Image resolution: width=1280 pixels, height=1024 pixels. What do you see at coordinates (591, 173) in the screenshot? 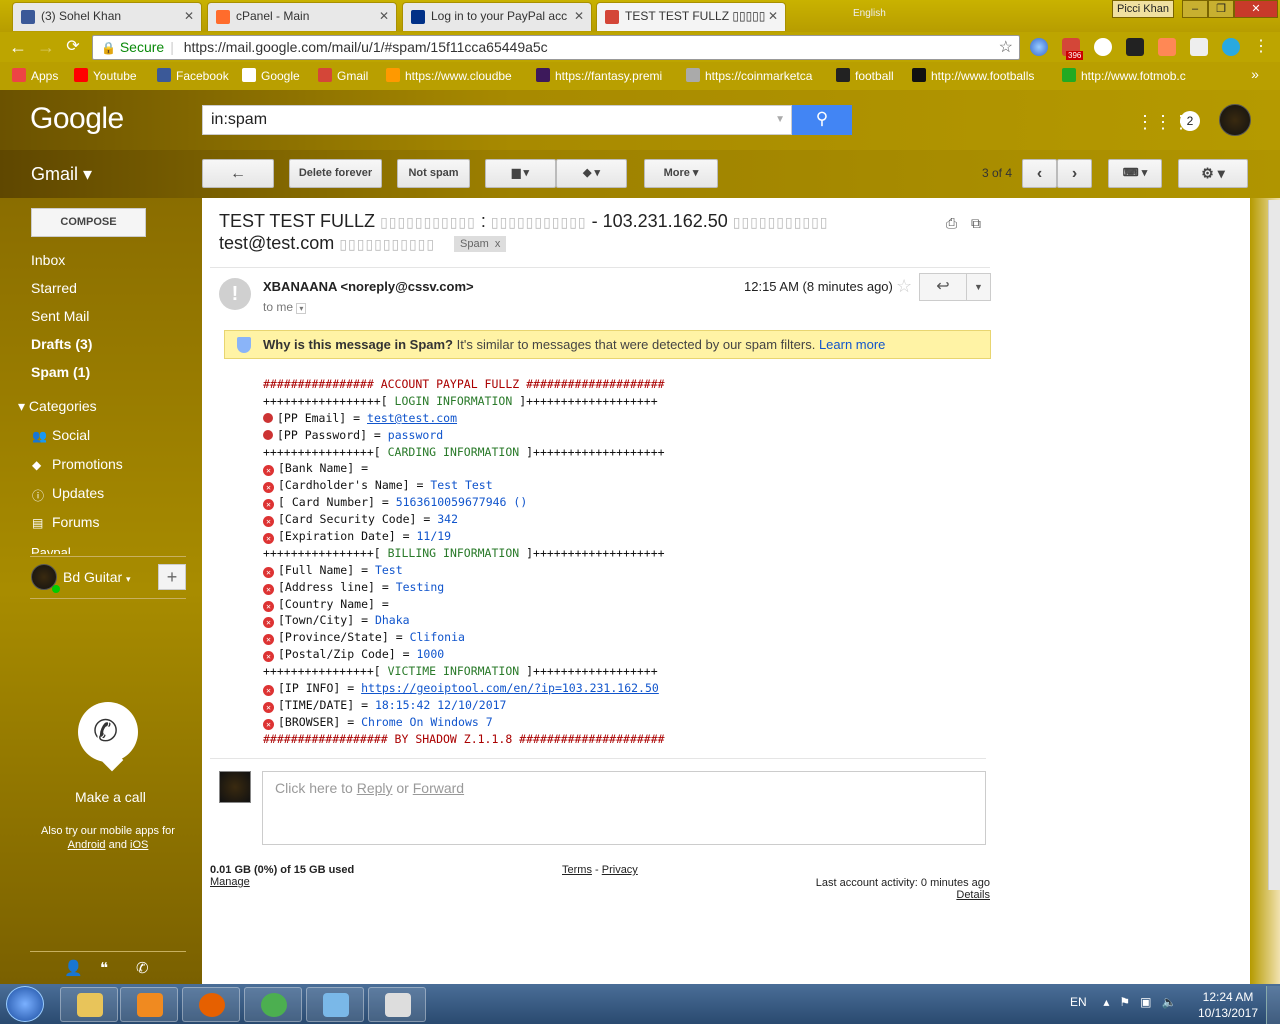
I see `labels-button: ◆ ▾` at bounding box center [591, 173].